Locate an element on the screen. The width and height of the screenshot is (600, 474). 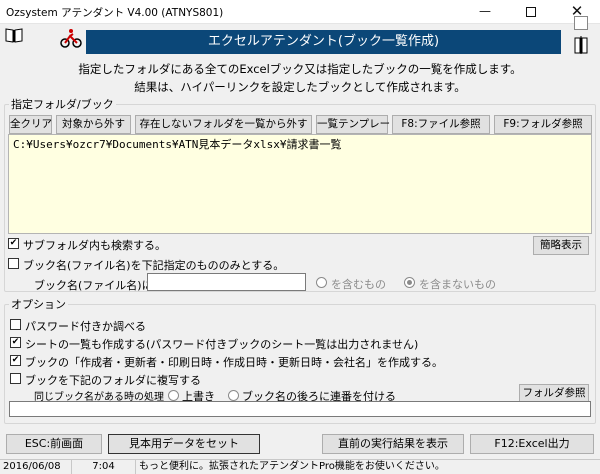
overwrite-radio is located at coordinates (173, 395).